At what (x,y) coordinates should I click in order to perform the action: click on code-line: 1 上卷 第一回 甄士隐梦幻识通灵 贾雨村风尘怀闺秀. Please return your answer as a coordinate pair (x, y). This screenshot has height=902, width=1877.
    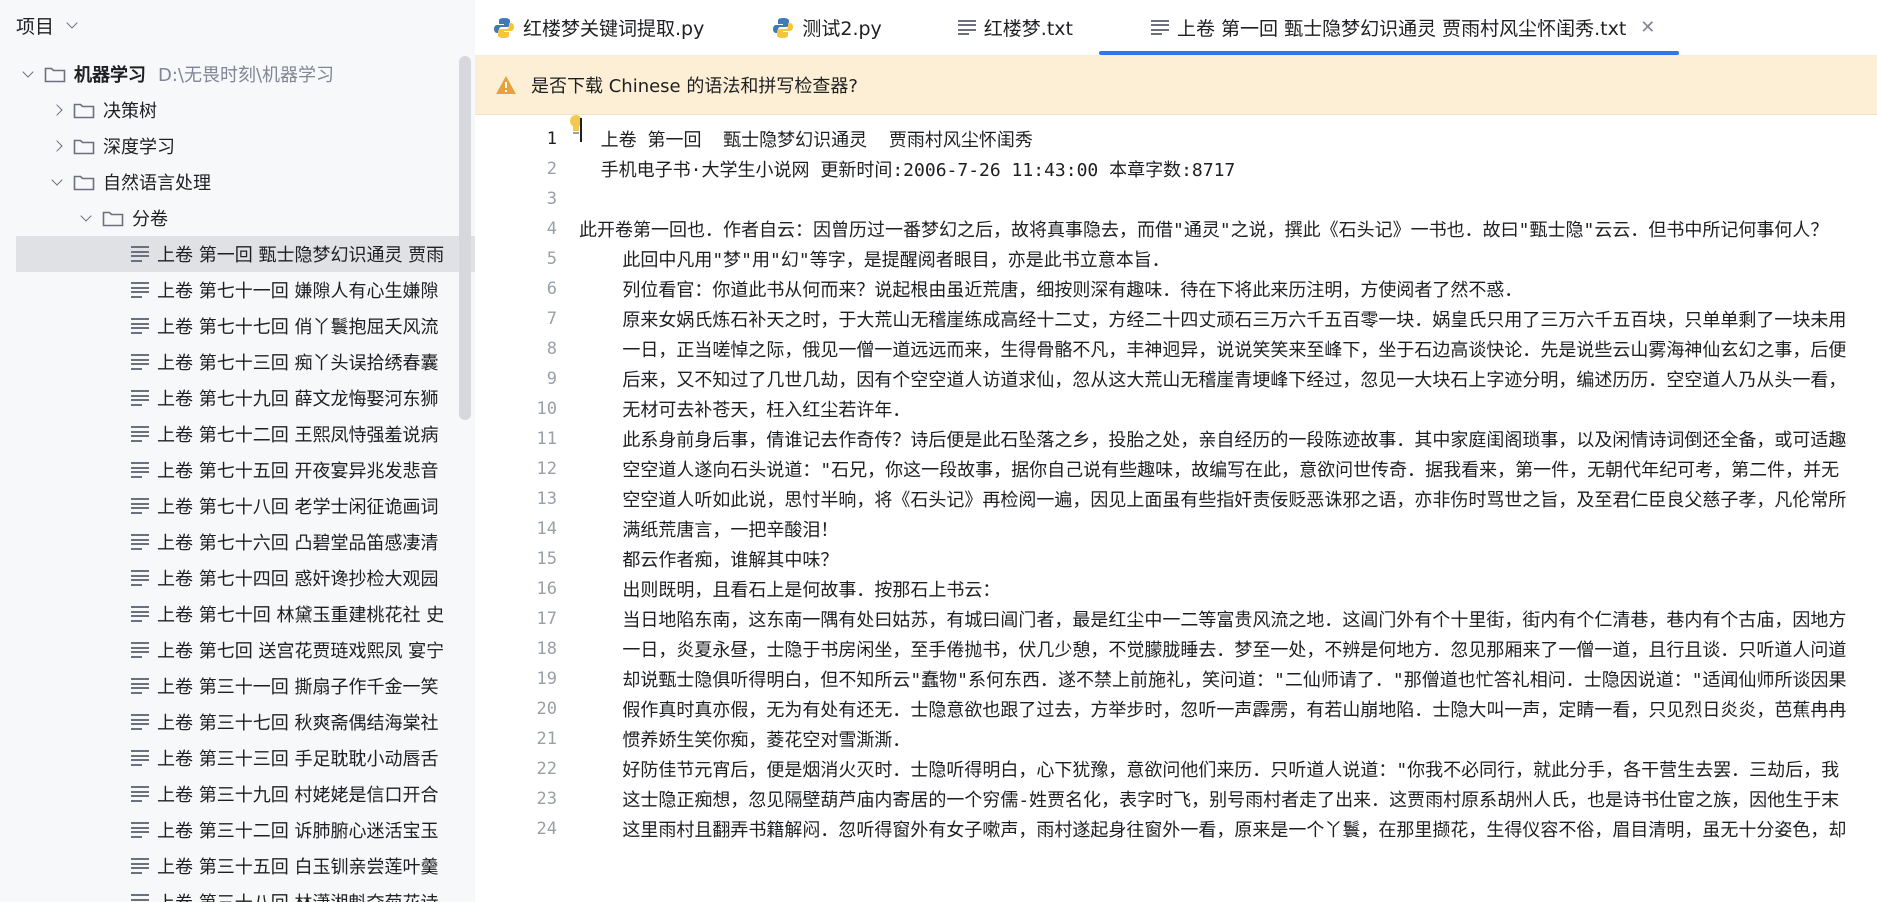
    Looking at the image, I should click on (1176, 139).